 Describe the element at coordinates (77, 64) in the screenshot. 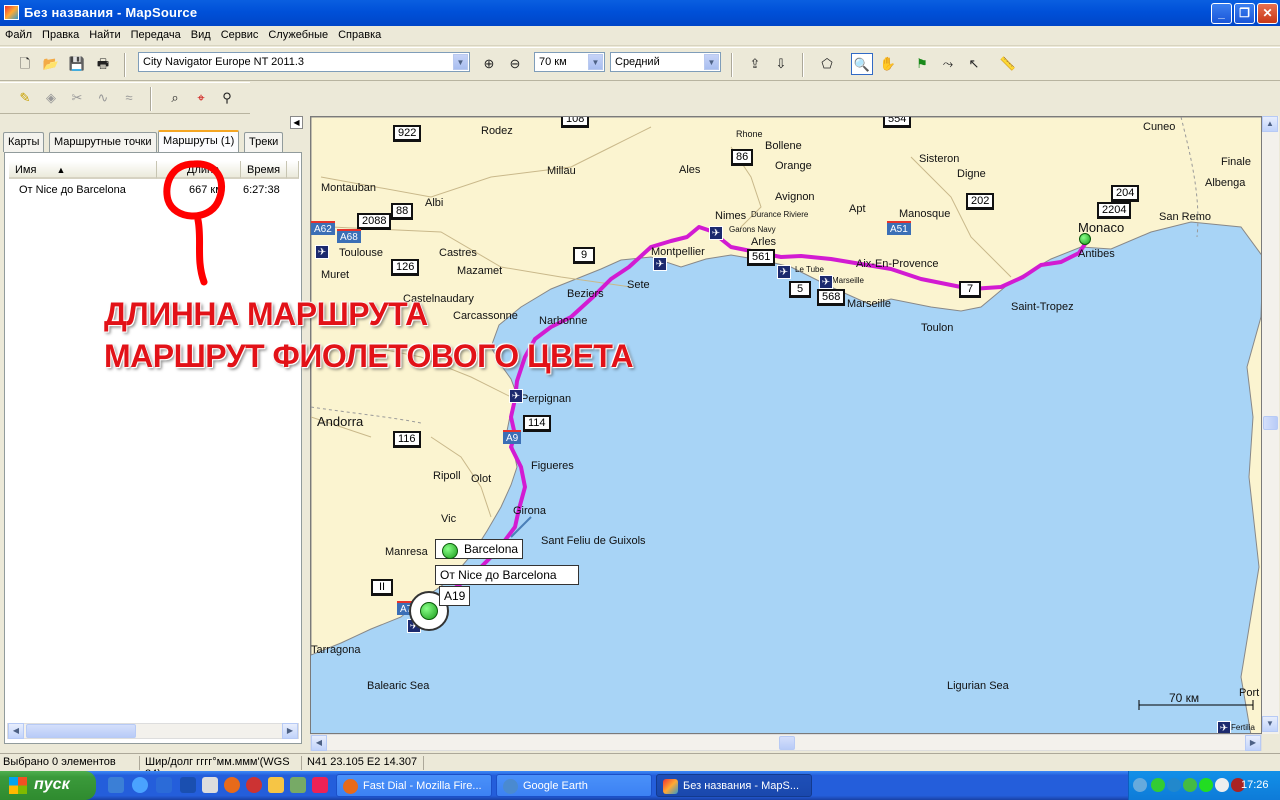

I see `save-icon: 💾` at that location.